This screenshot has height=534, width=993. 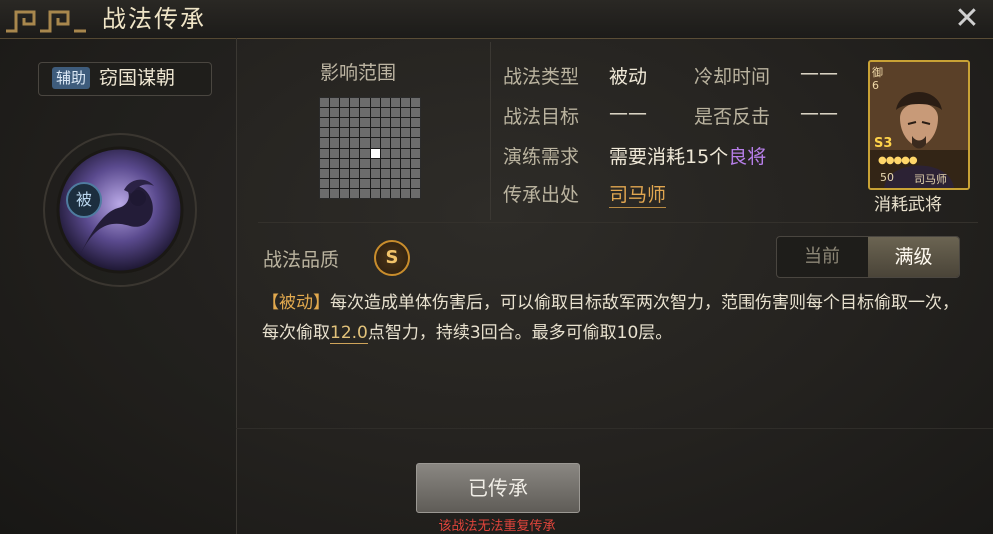 I want to click on requirement-value: 需要消耗15个良将, so click(x=687, y=155).